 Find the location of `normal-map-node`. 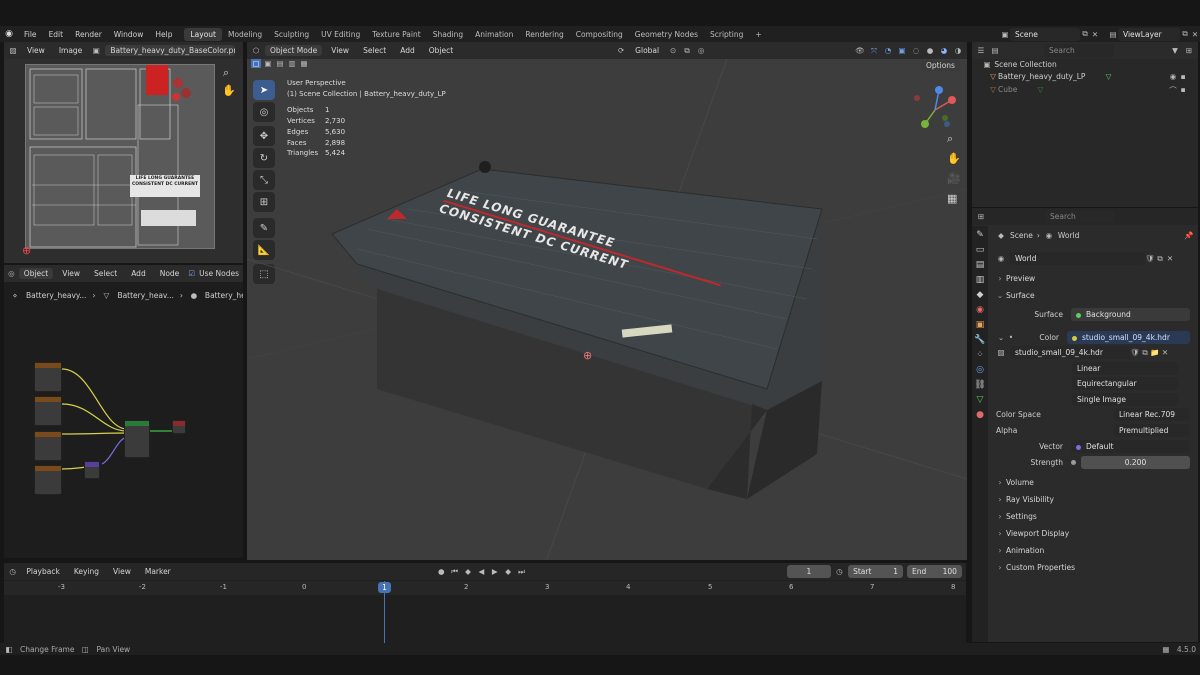

normal-map-node is located at coordinates (92, 470).